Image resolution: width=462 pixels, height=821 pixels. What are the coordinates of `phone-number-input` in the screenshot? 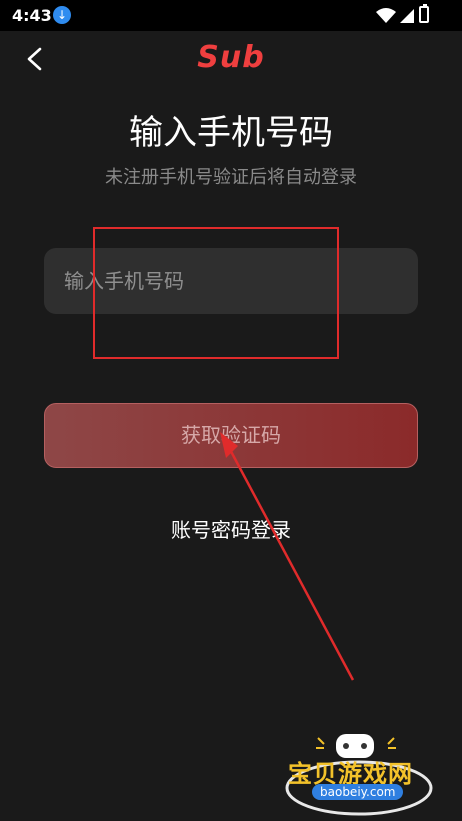 It's located at (231, 281).